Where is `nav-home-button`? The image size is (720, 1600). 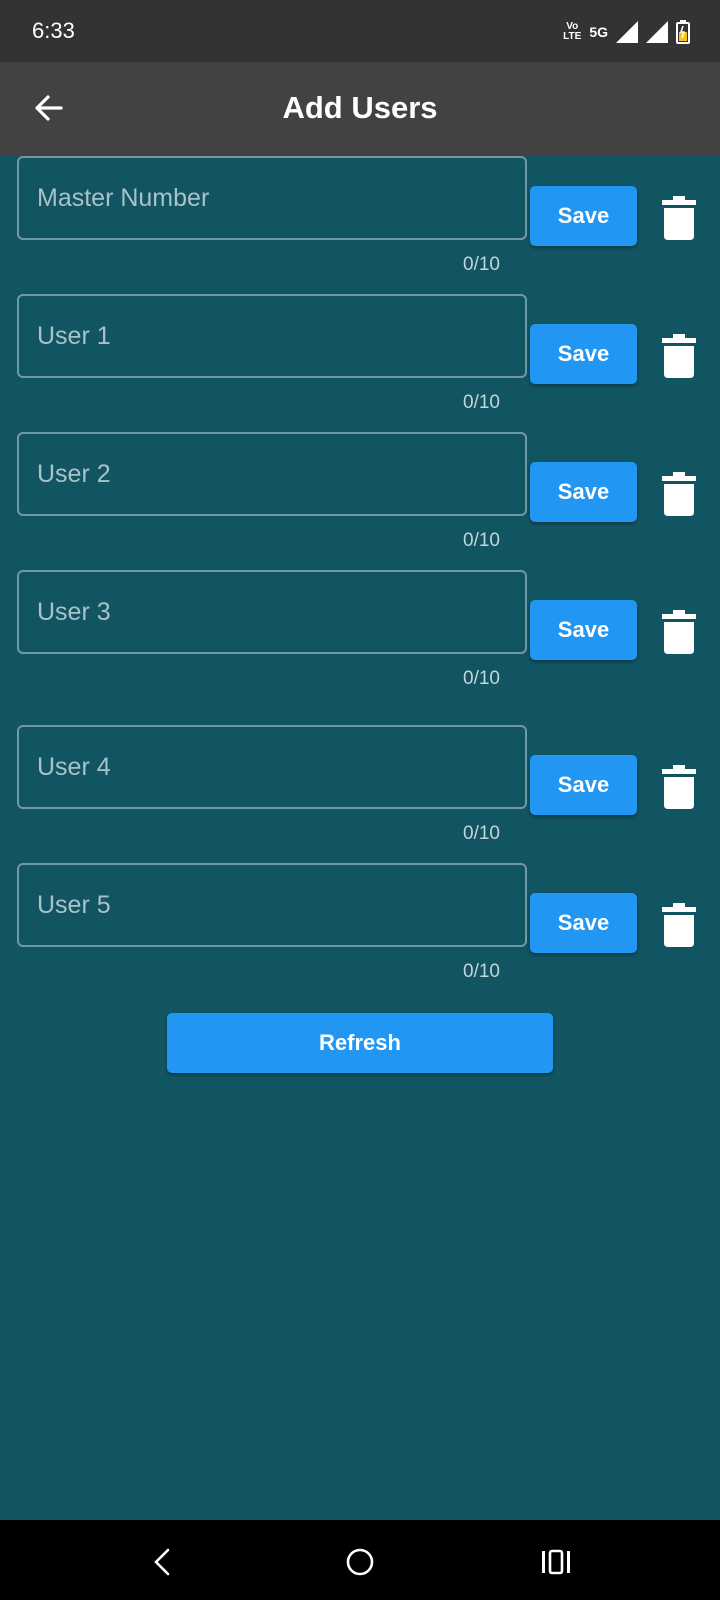 nav-home-button is located at coordinates (360, 1562).